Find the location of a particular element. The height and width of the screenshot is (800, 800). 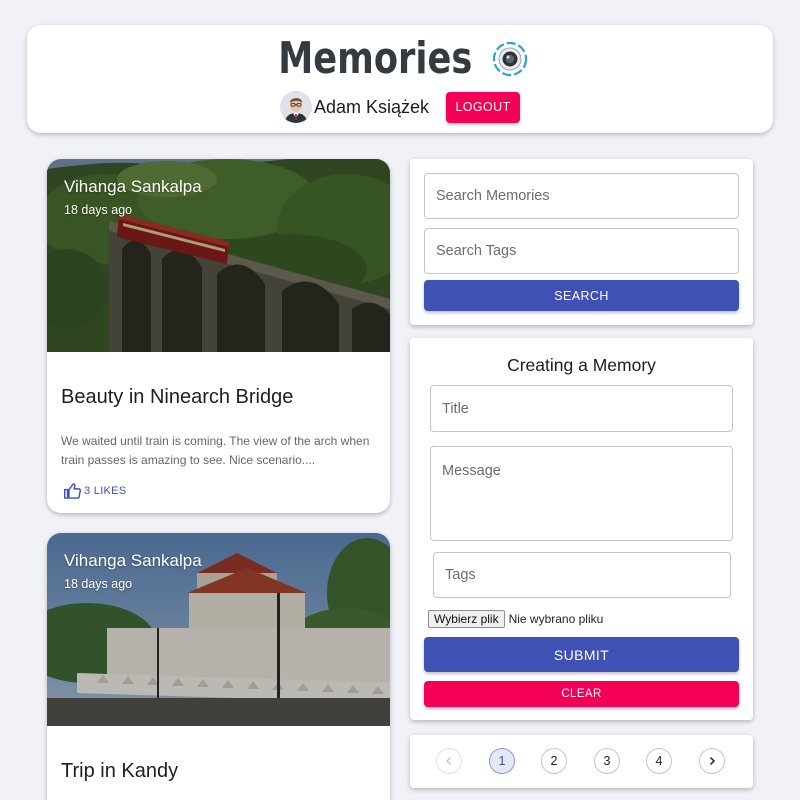

chevron-left-icon is located at coordinates (448, 761).